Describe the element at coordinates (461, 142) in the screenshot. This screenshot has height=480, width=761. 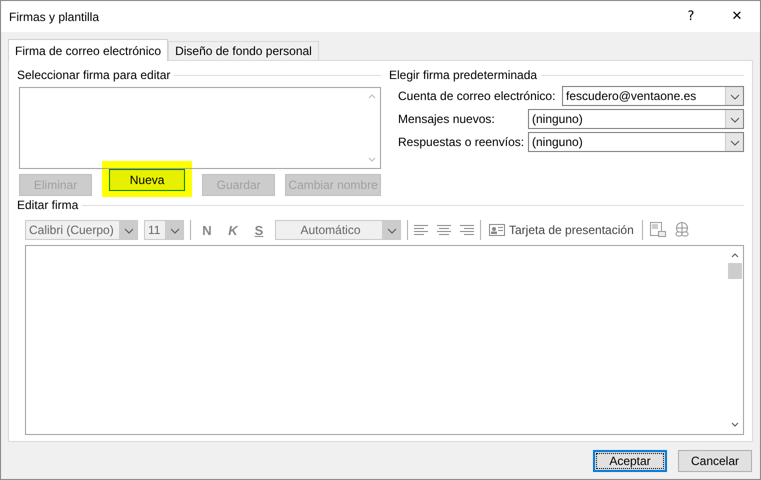
I see `field-label: Respuestas o reenvíos:` at that location.